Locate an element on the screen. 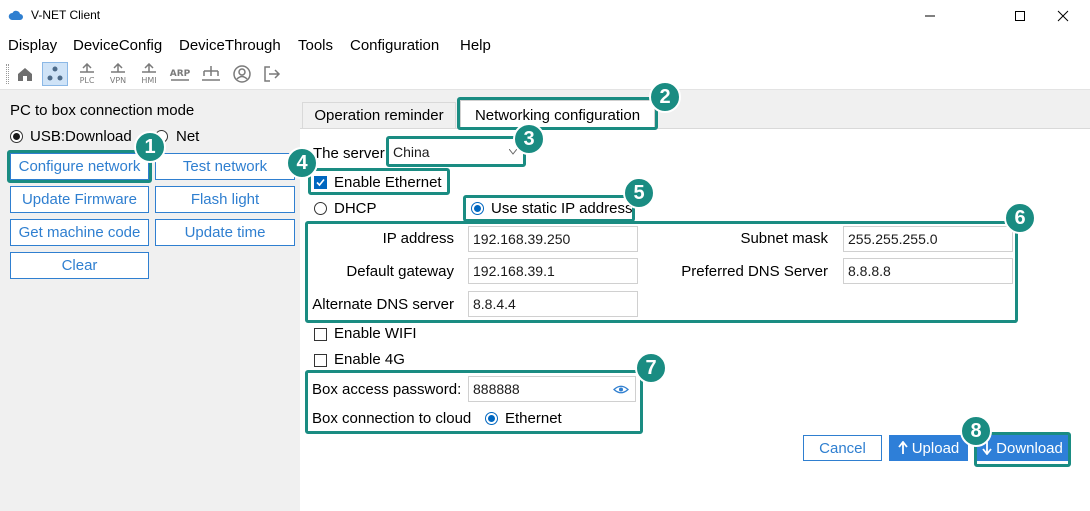 The height and width of the screenshot is (511, 1090). home-icon is located at coordinates (25, 74).